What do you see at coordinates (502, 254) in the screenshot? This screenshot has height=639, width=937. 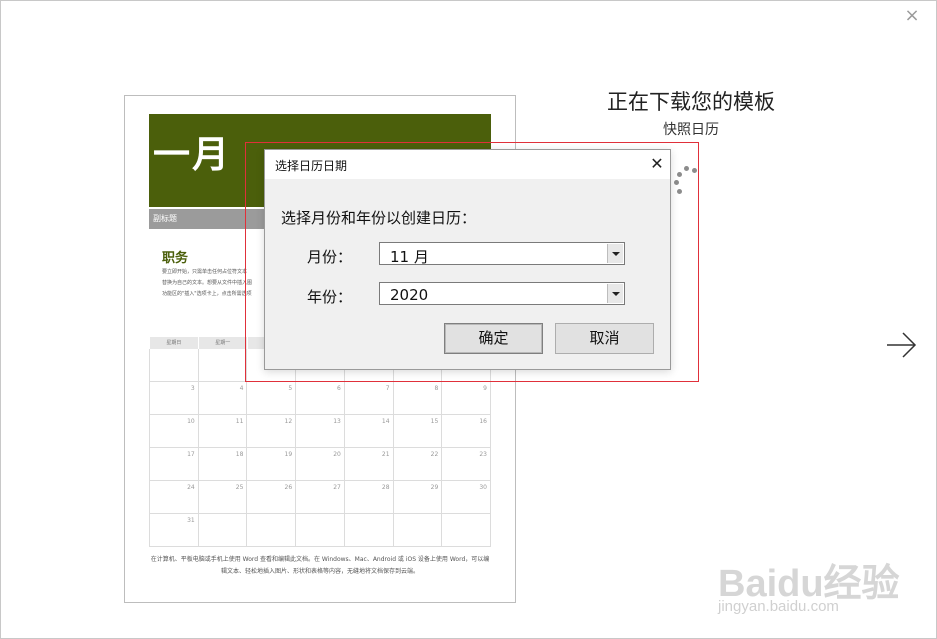 I see `month-select: 11 月` at bounding box center [502, 254].